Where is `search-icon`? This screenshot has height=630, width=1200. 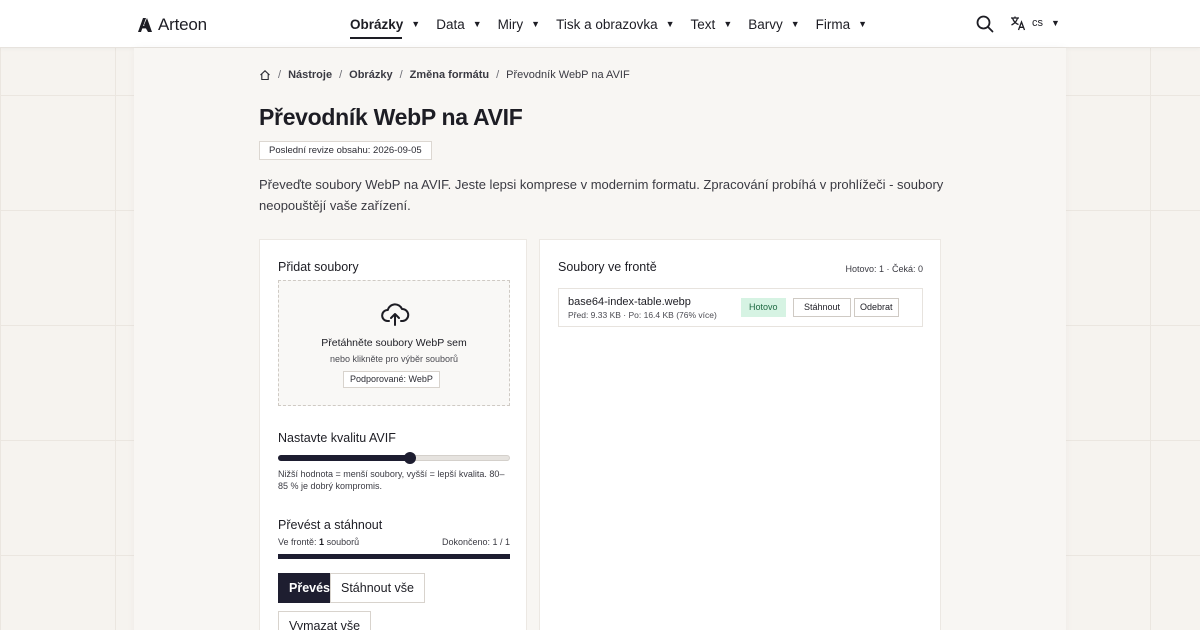 search-icon is located at coordinates (985, 24).